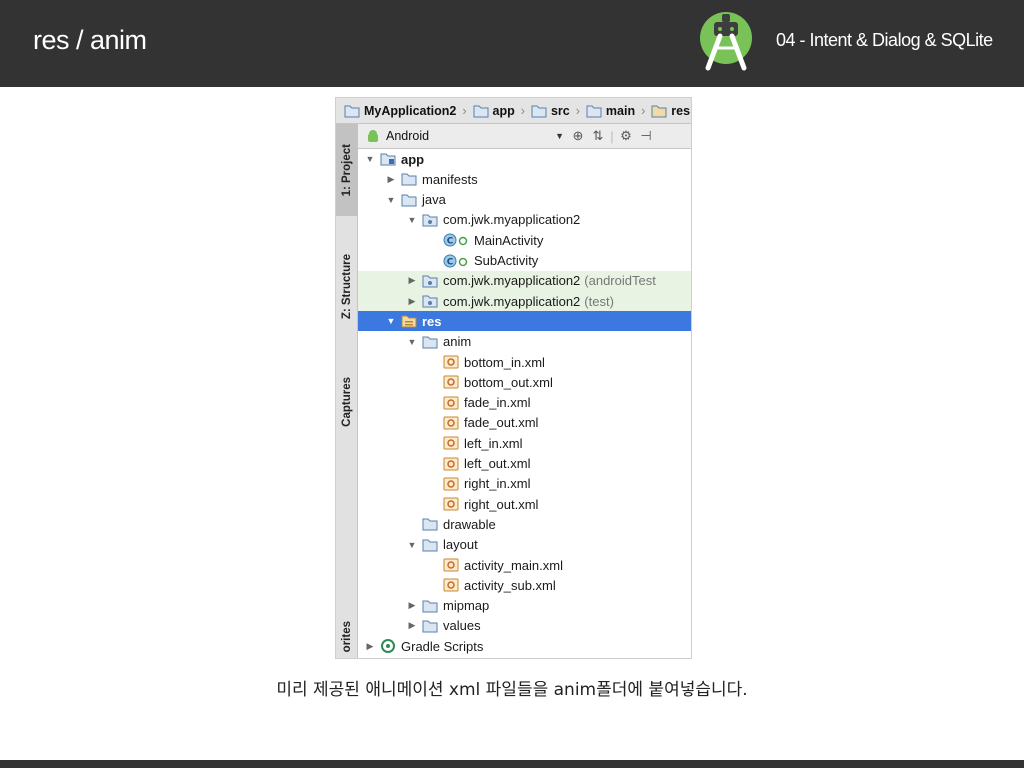 This screenshot has width=1024, height=768. What do you see at coordinates (524, 362) in the screenshot?
I see `tree-row: bottom_in.xml` at bounding box center [524, 362].